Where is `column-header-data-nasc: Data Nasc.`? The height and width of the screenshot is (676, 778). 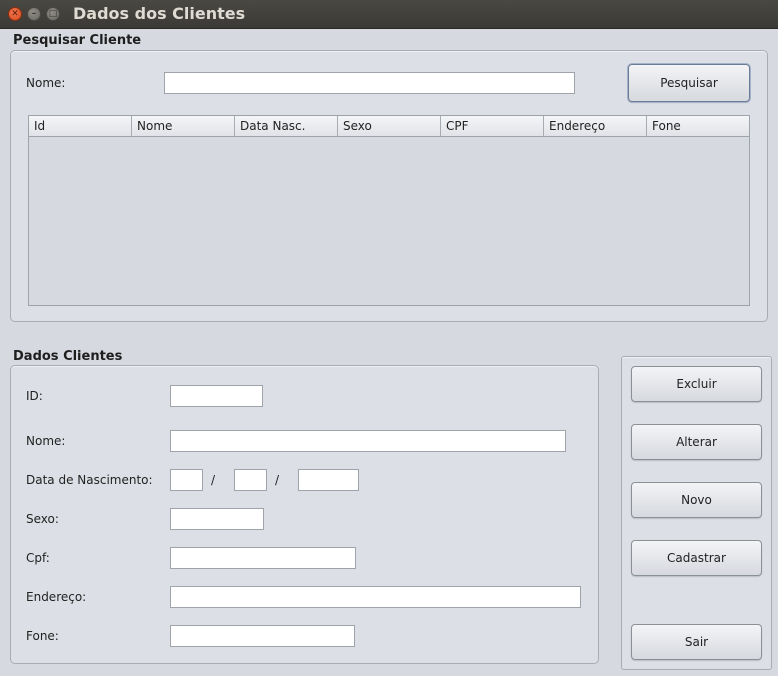
column-header-data-nasc: Data Nasc. is located at coordinates (286, 126).